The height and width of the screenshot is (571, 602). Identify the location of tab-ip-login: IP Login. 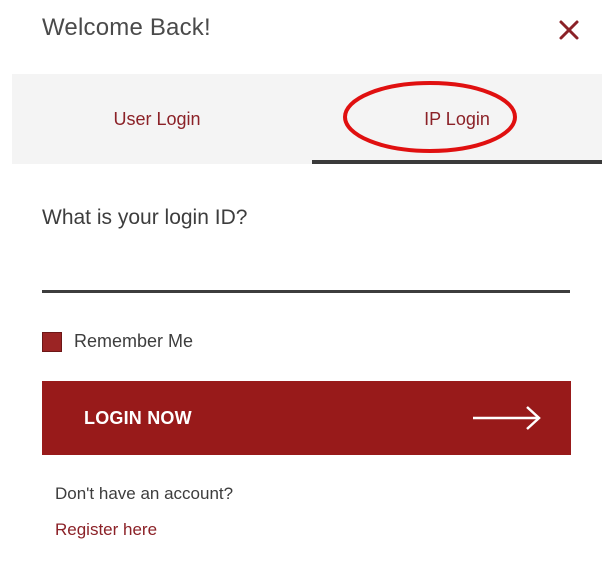
(457, 119).